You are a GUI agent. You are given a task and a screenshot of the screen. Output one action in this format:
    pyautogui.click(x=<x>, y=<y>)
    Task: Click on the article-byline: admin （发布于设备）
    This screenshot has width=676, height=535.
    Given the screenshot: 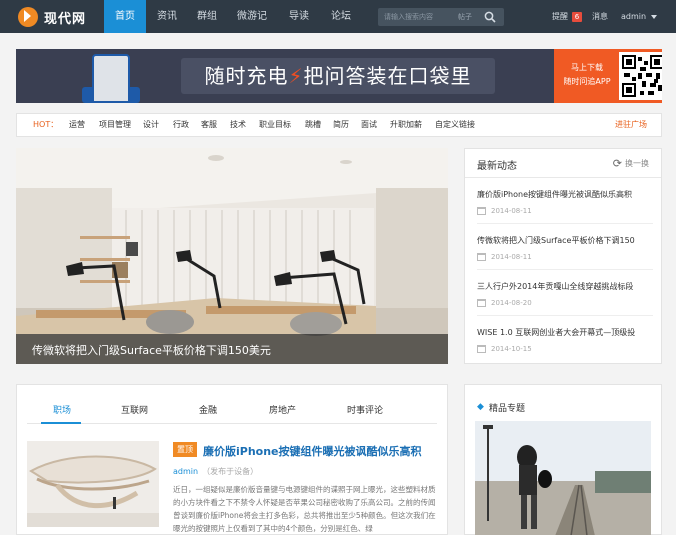 What is the action you would take?
    pyautogui.click(x=215, y=471)
    